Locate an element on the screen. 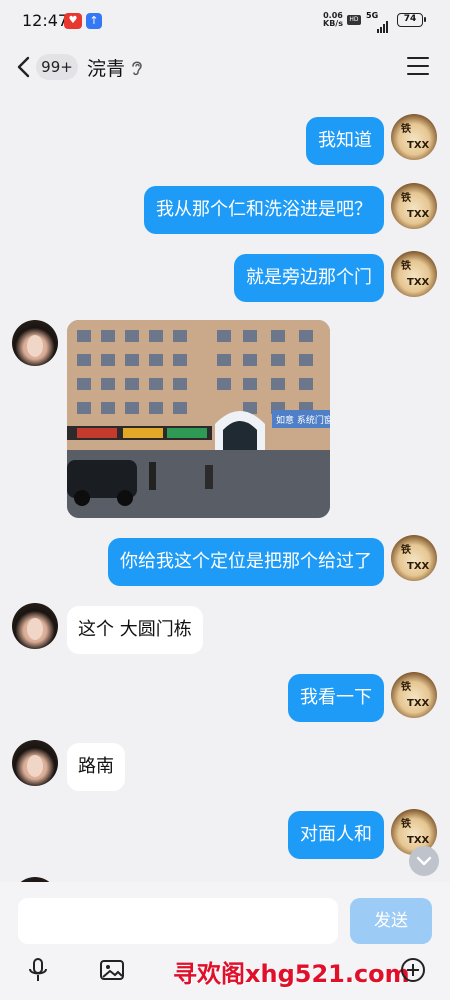 This screenshot has width=450, height=1000. battery-icon: 74 is located at coordinates (411, 20).